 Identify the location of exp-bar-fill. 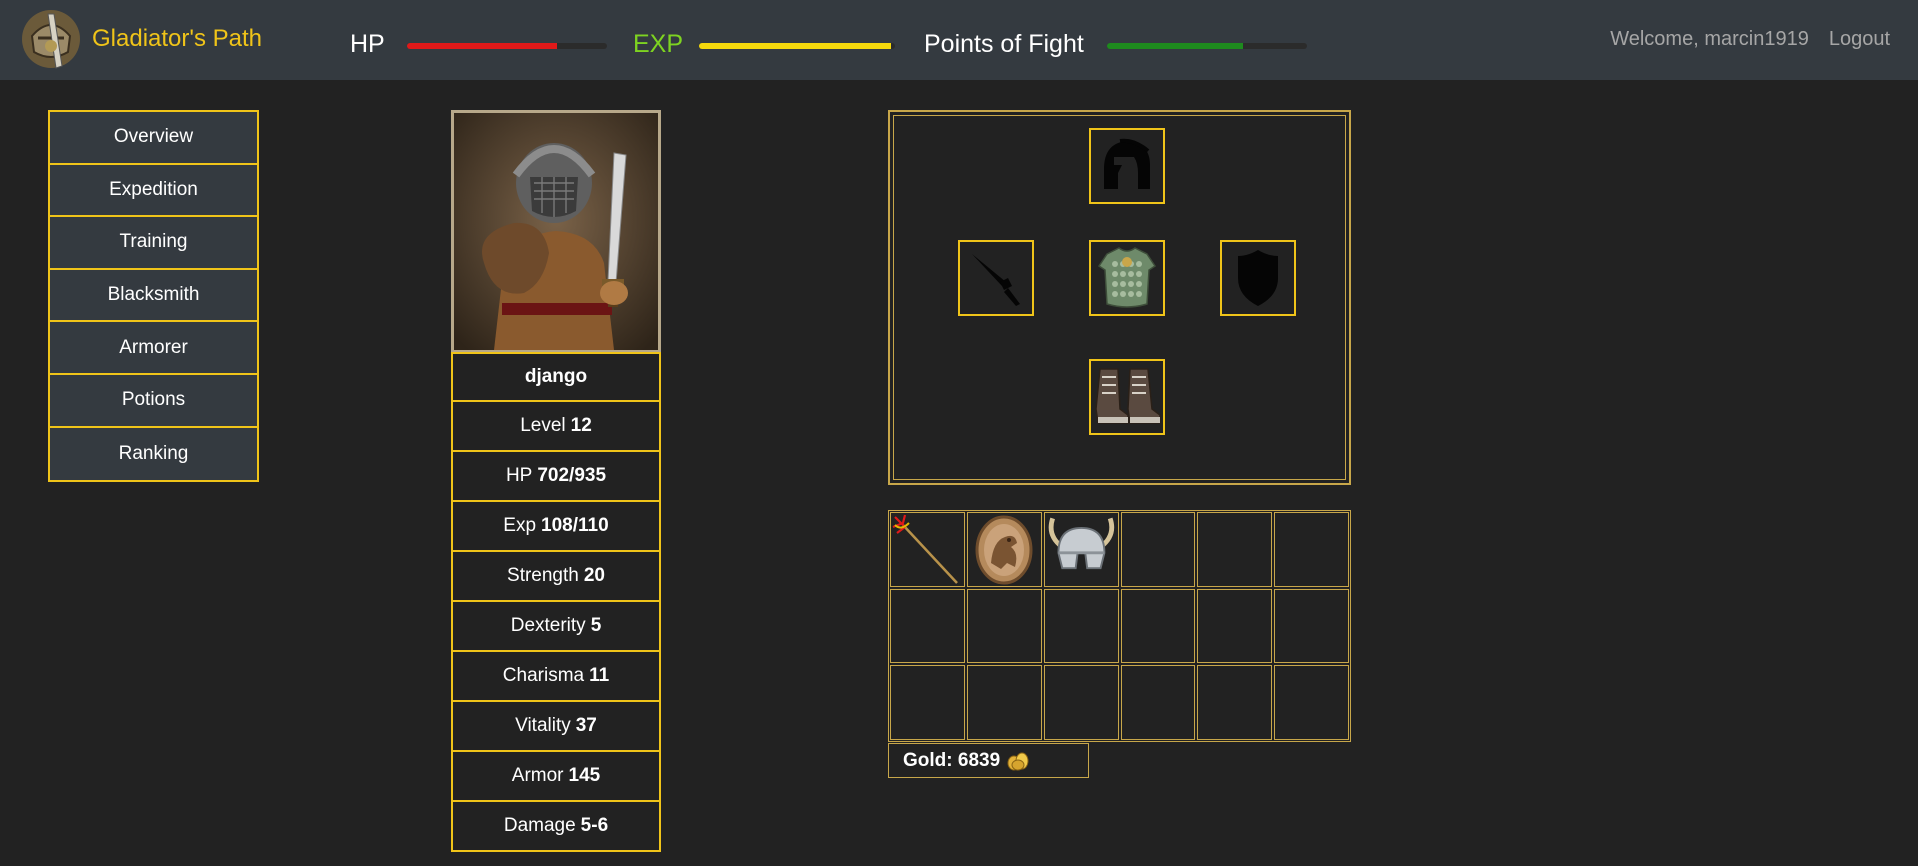
(795, 46).